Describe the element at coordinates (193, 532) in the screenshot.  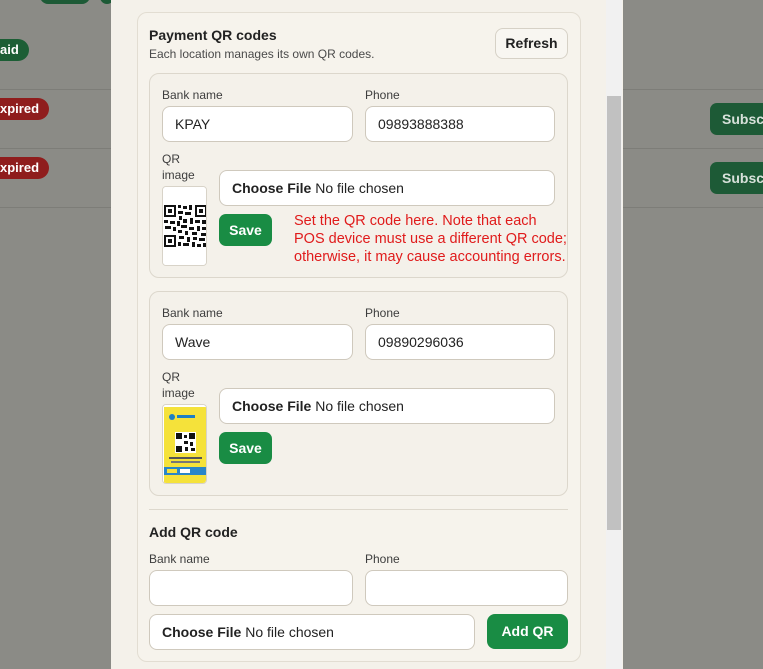
I see `add-qr-title: Add QR code` at that location.